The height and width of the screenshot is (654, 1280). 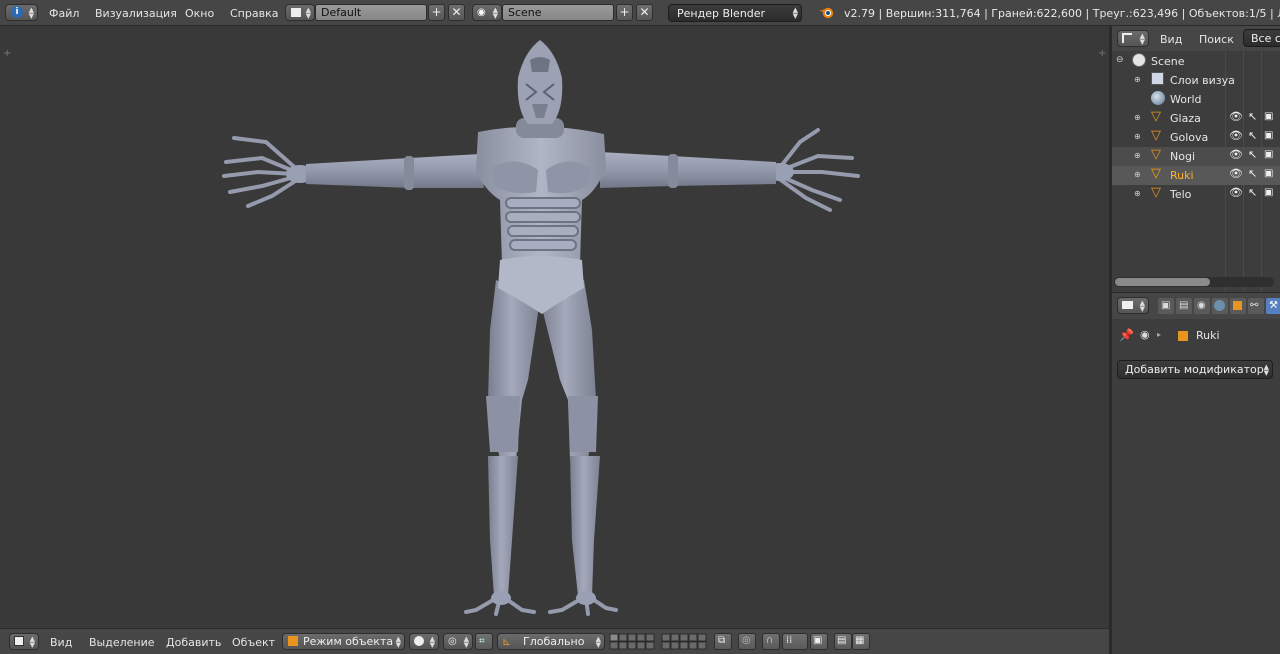 What do you see at coordinates (254, 13) in the screenshot?
I see `menu-help: Справка` at bounding box center [254, 13].